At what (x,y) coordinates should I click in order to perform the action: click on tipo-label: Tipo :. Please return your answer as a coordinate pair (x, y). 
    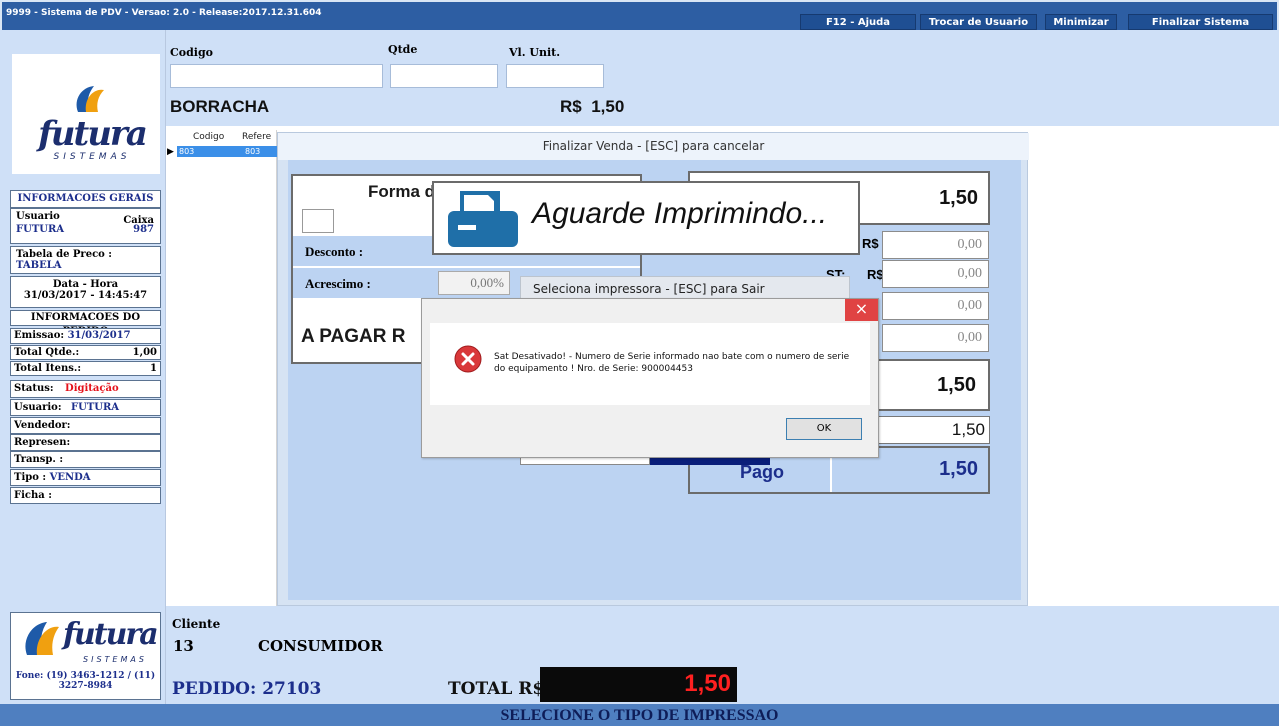
    Looking at the image, I should click on (30, 477).